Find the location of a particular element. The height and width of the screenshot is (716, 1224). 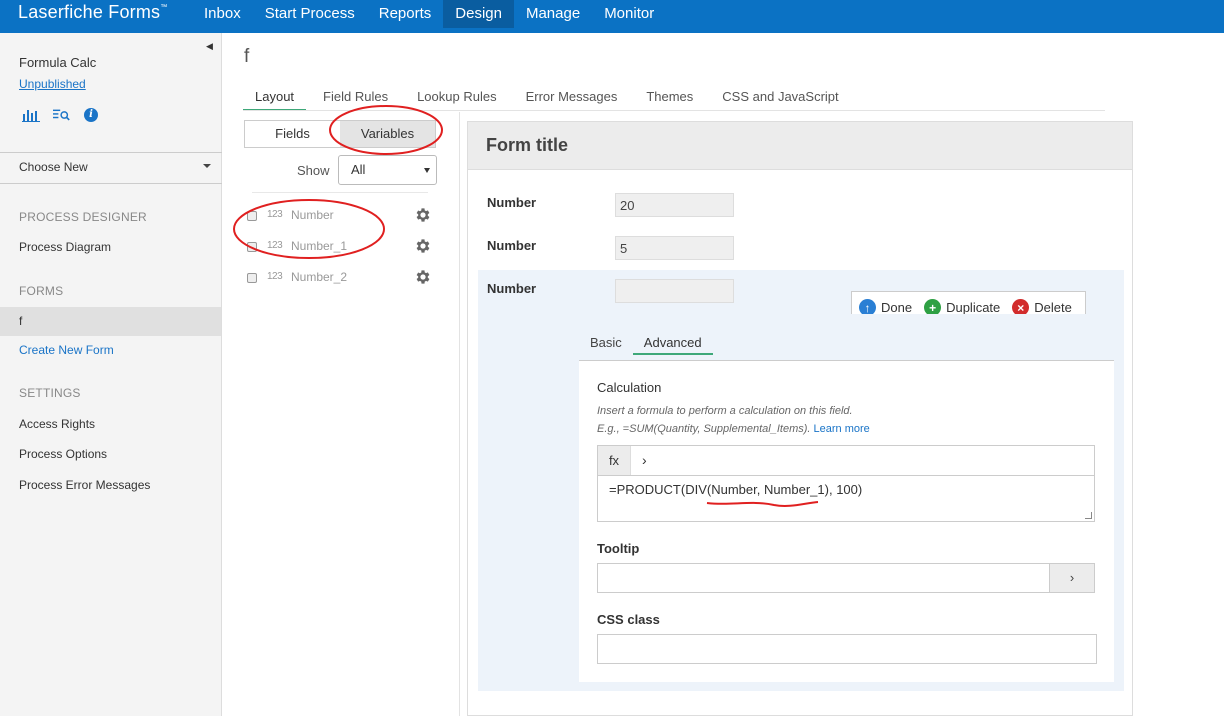

tab-themes: Themes is located at coordinates (669, 98).